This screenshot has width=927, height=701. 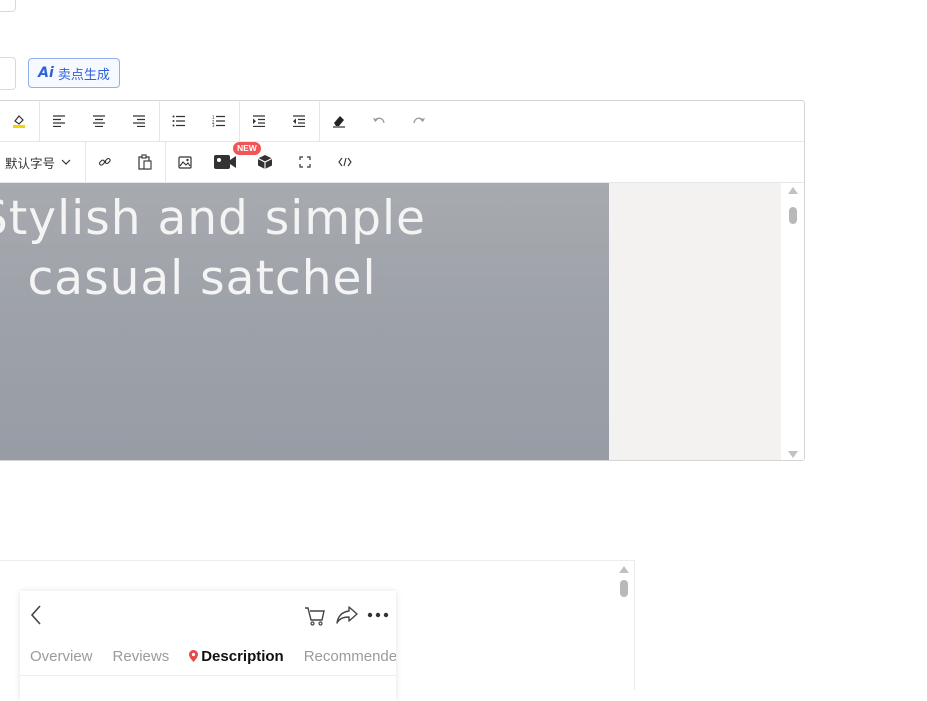 I want to click on indent-increase-button, so click(x=259, y=121).